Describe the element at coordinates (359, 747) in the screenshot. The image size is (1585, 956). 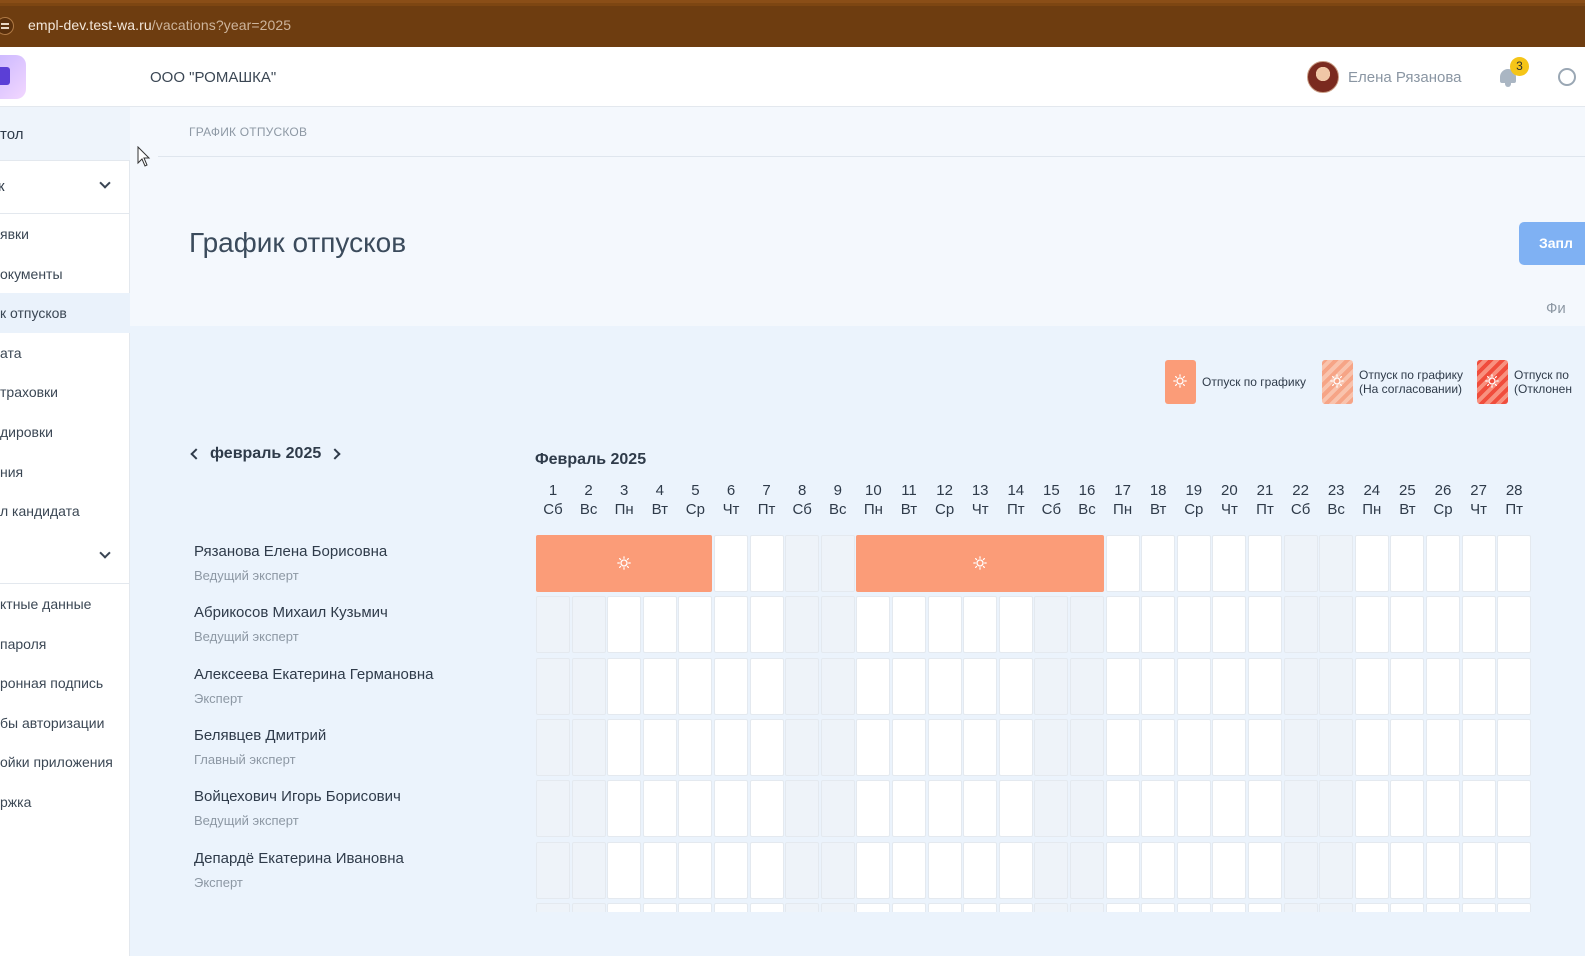
I see `employee-row-label: Белявцев Дмитрий Главный эксперт` at that location.